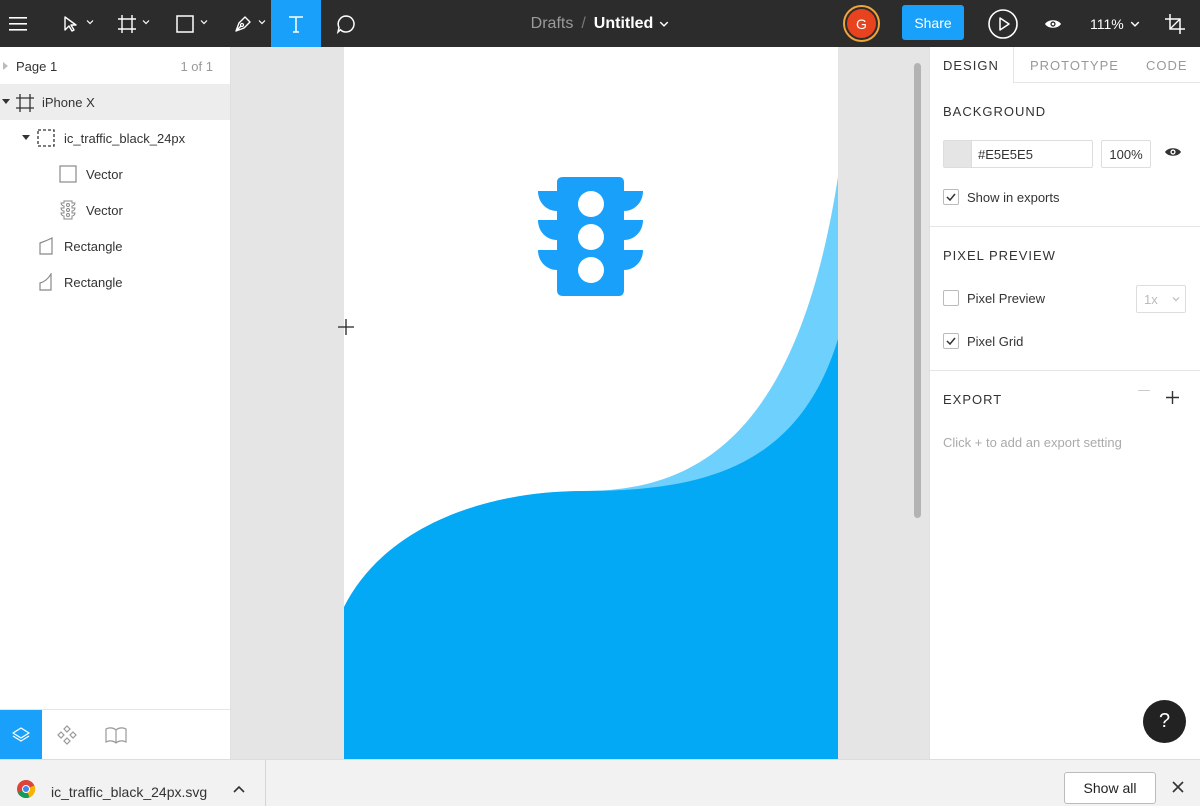 The width and height of the screenshot is (1200, 806). I want to click on text-t-icon, so click(296, 24).